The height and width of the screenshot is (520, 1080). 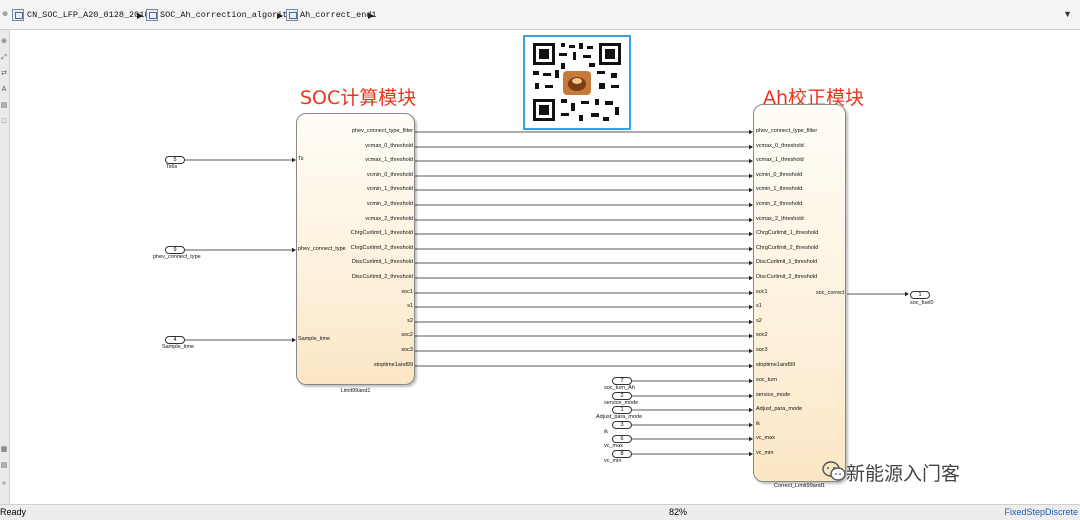 I want to click on left-output-label: phev_connect_type_filter, so click(x=382, y=131).